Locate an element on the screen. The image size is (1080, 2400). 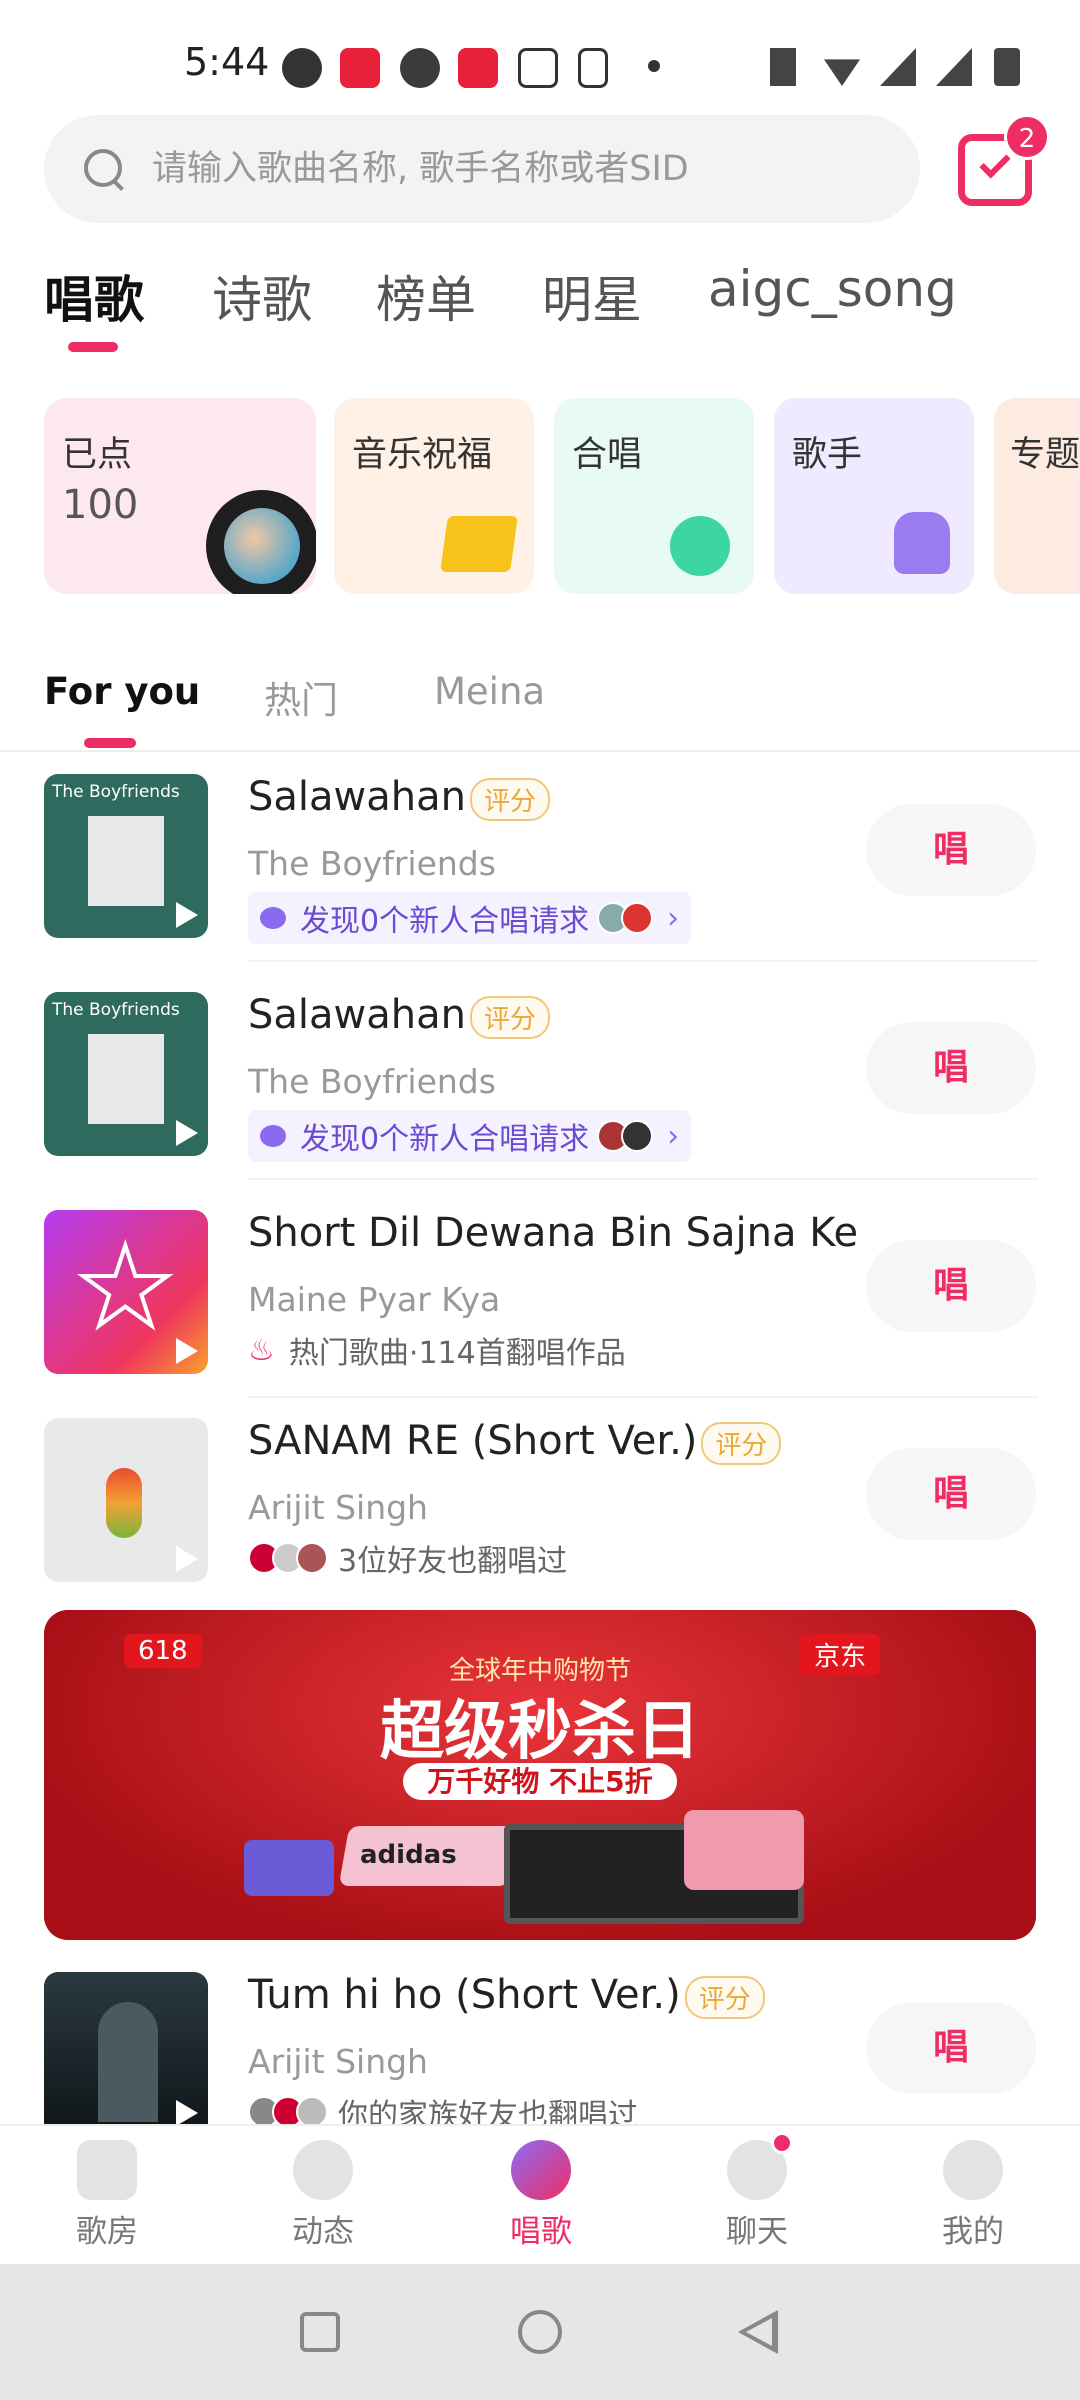
singer-avatar-icon is located at coordinates (922, 543).